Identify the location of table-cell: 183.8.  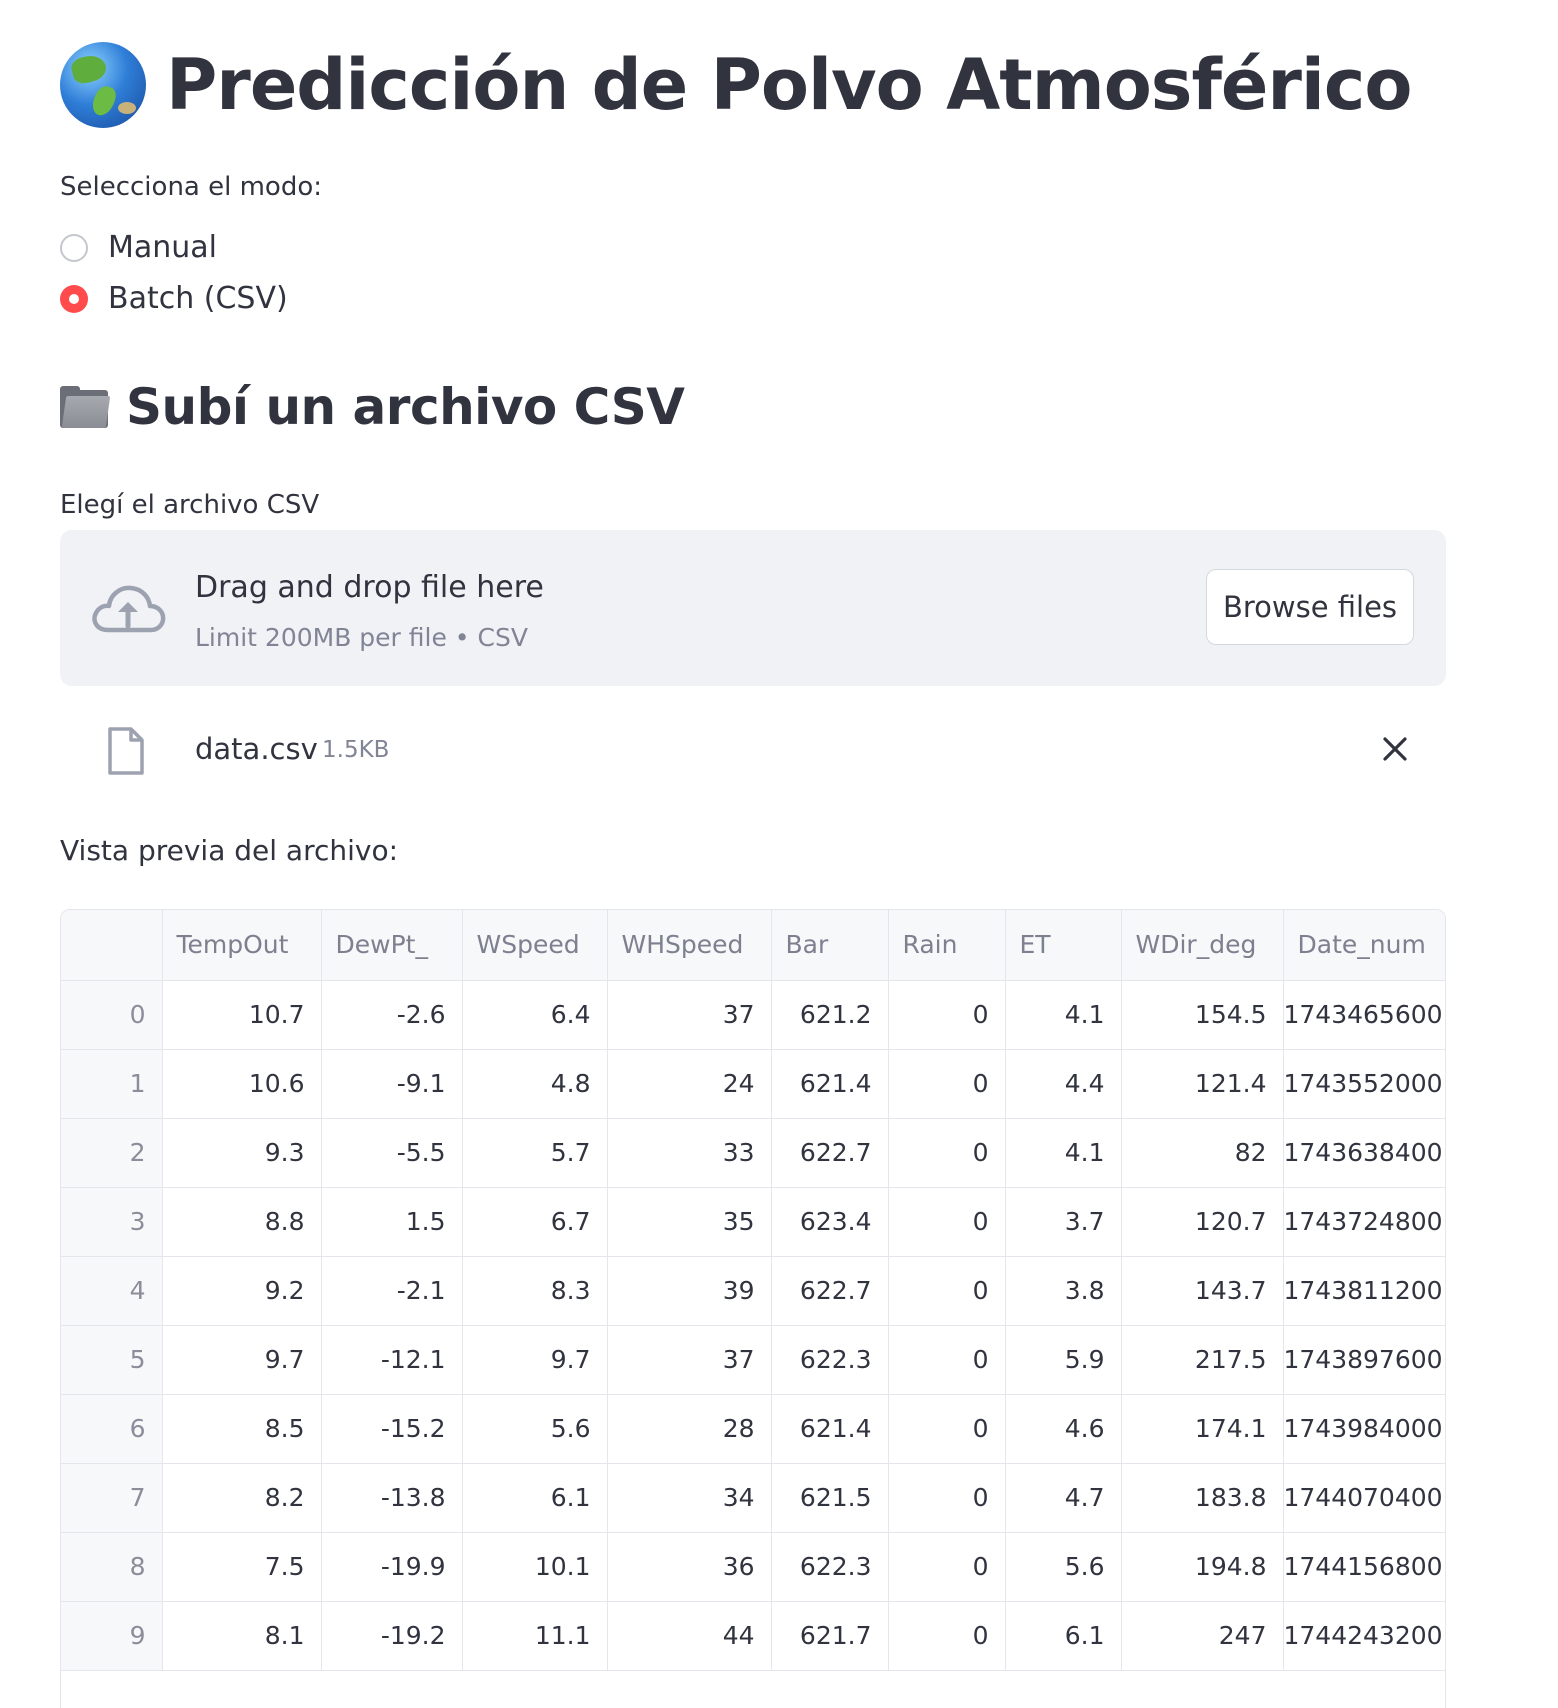
(1202, 1498).